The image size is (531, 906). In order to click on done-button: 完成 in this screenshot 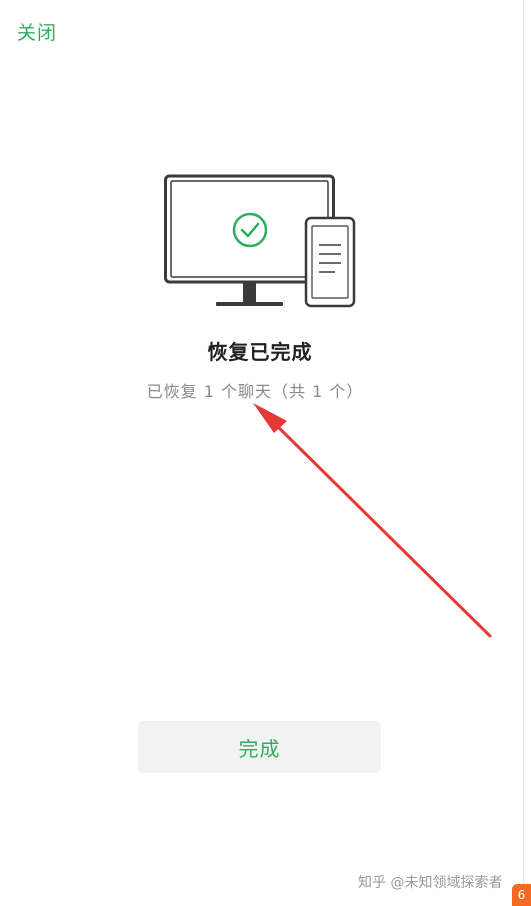, I will do `click(259, 747)`.